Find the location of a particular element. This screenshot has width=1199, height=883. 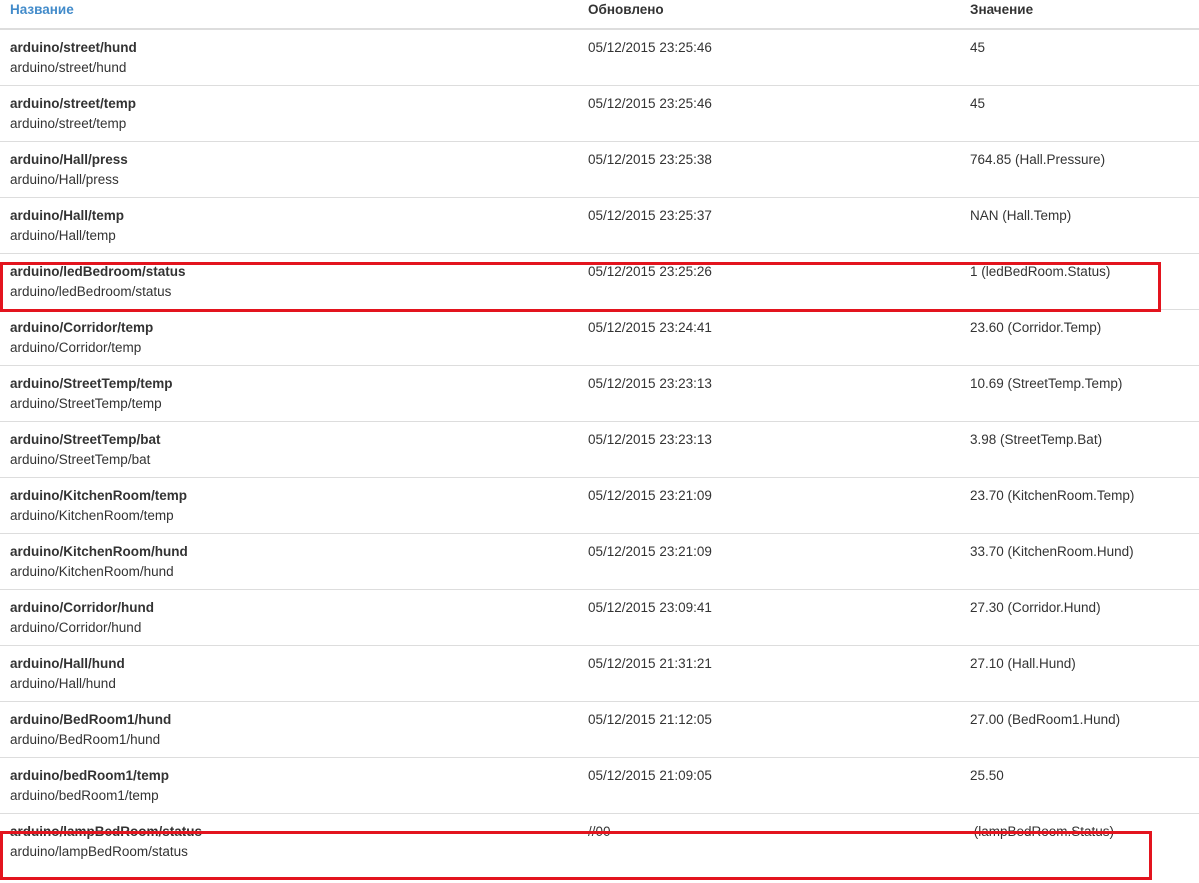

cell-value: (lampBedRoom.Status) is located at coordinates (1079, 840).